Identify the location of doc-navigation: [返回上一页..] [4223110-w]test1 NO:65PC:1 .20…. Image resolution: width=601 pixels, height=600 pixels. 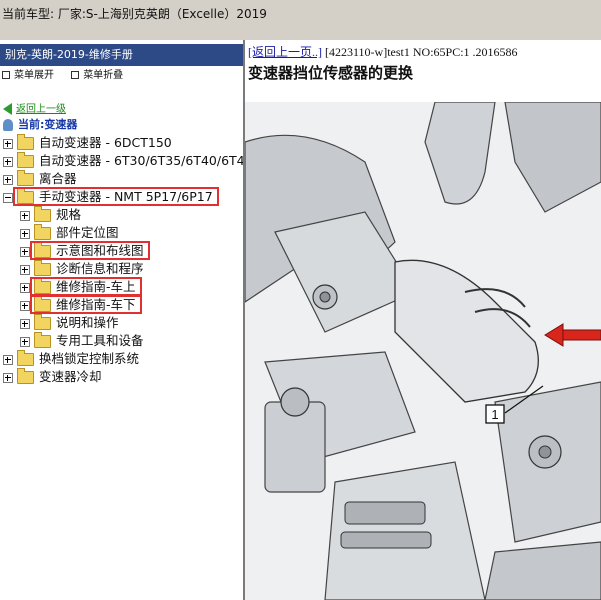
(383, 51).